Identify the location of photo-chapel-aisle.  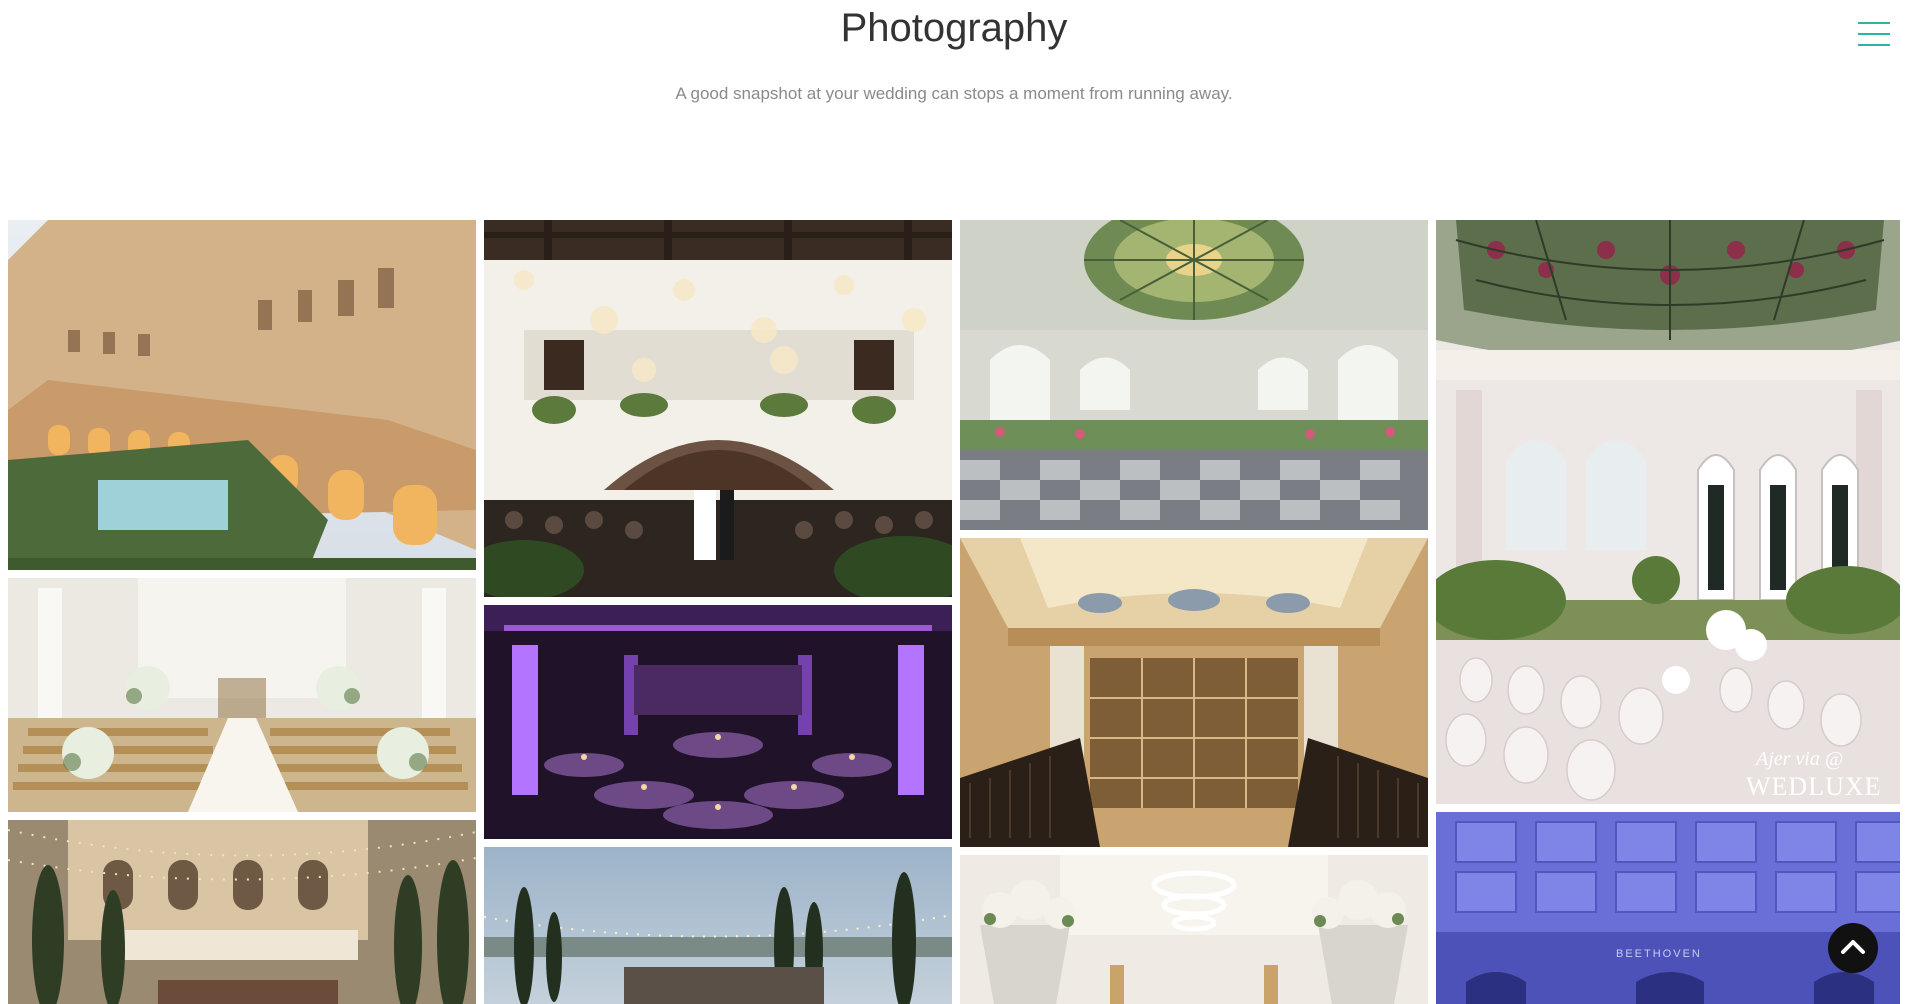
(242, 695).